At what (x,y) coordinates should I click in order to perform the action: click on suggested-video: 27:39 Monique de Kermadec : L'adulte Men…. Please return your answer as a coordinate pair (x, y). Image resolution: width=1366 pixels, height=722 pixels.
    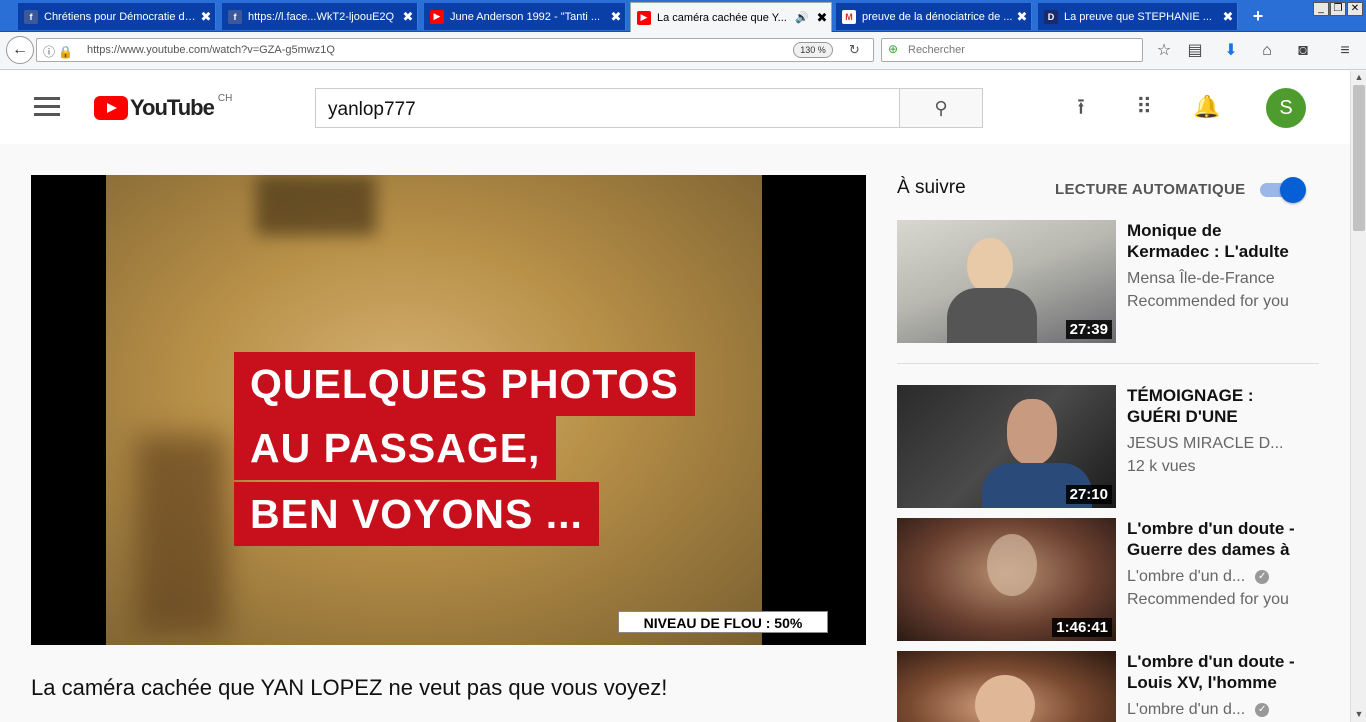
    Looking at the image, I should click on (1107, 282).